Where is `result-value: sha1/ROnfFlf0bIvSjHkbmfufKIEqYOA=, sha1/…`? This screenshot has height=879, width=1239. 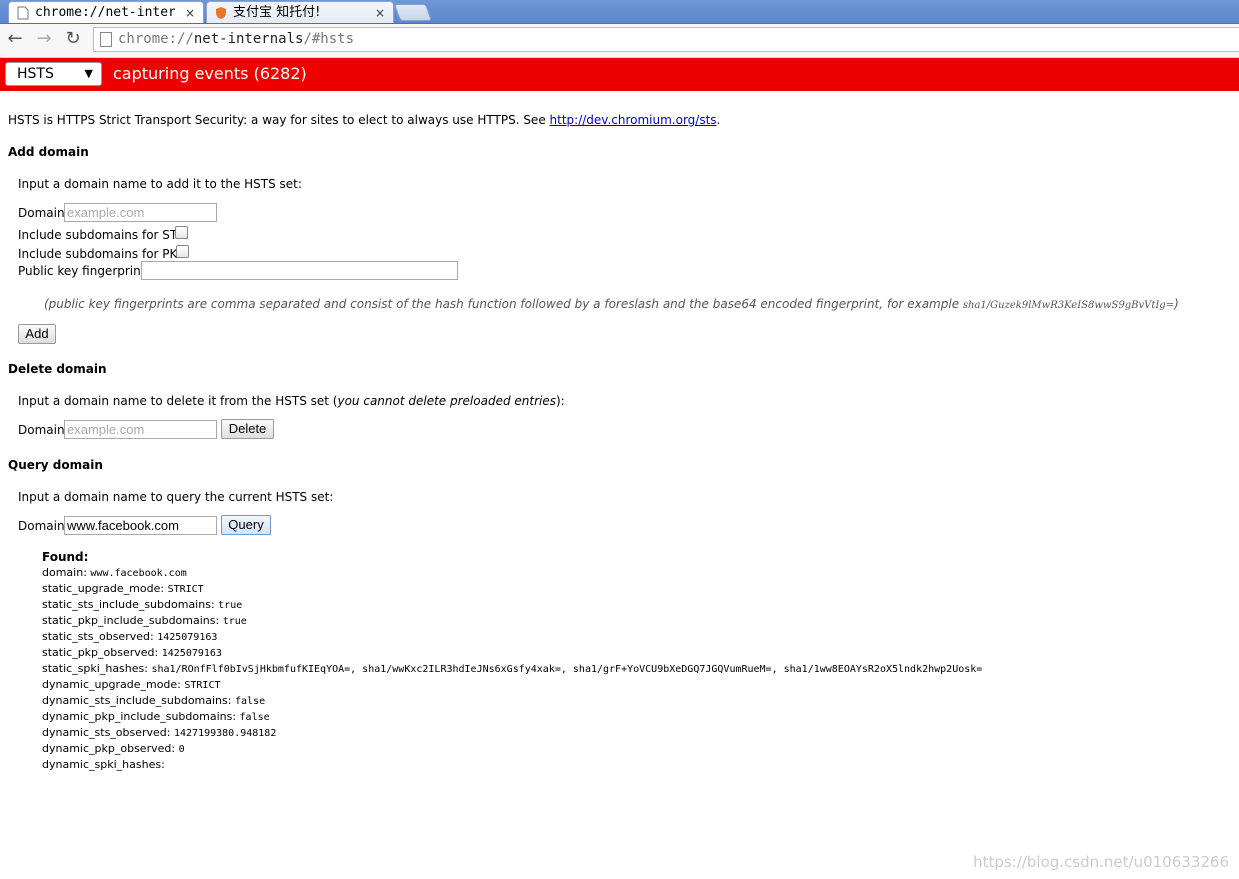 result-value: sha1/ROnfFlf0bIvSjHkbmfufKIEqYOA=, sha1/… is located at coordinates (567, 669).